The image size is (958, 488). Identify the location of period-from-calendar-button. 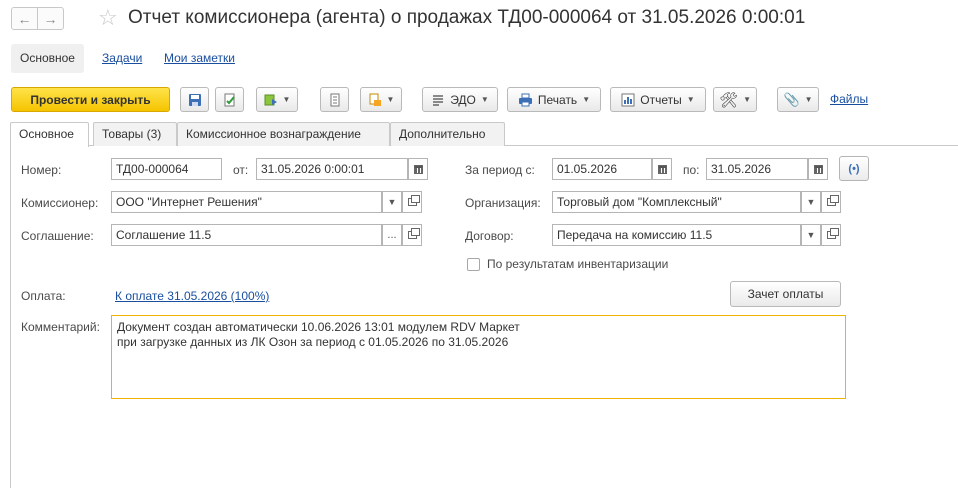
(662, 169).